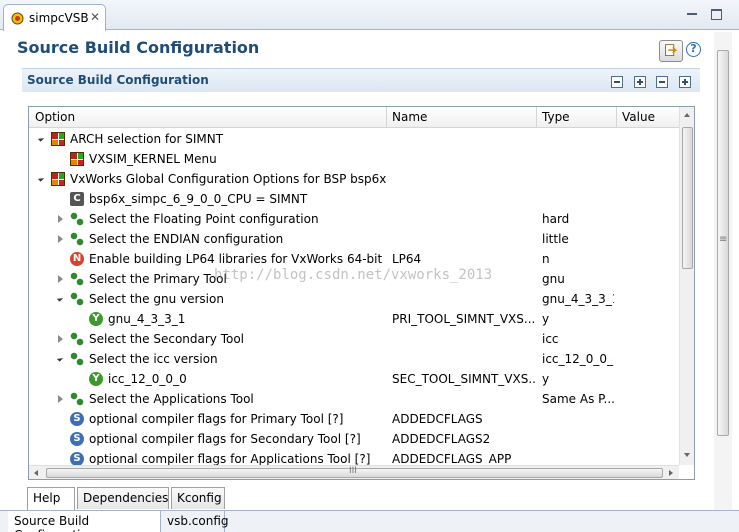 Image resolution: width=739 pixels, height=532 pixels. Describe the element at coordinates (77, 259) in the screenshot. I see `no-badge-icon: N` at that location.